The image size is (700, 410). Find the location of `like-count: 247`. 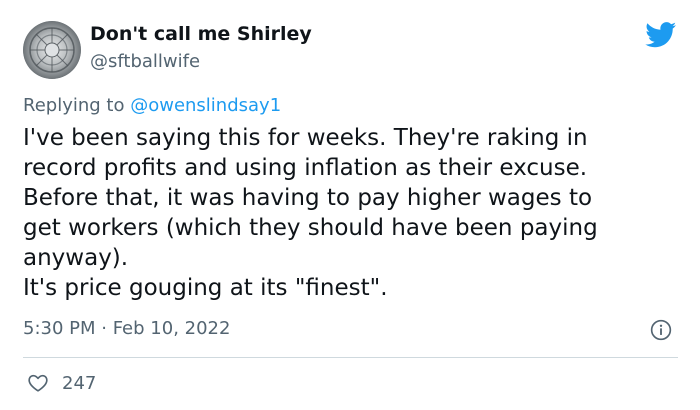

like-count: 247 is located at coordinates (79, 383).